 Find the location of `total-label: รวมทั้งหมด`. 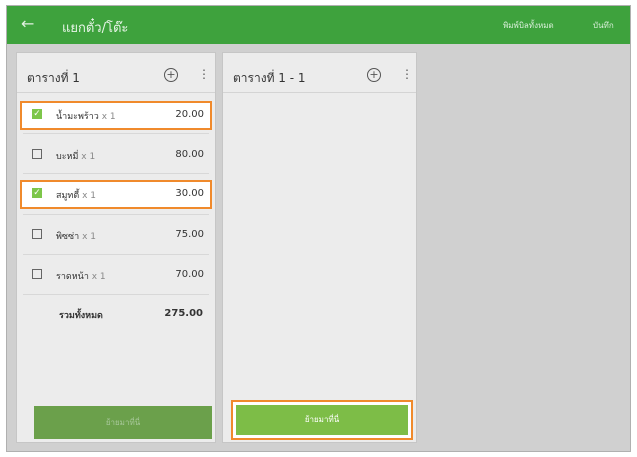

total-label: รวมทั้งหมด is located at coordinates (81, 316).